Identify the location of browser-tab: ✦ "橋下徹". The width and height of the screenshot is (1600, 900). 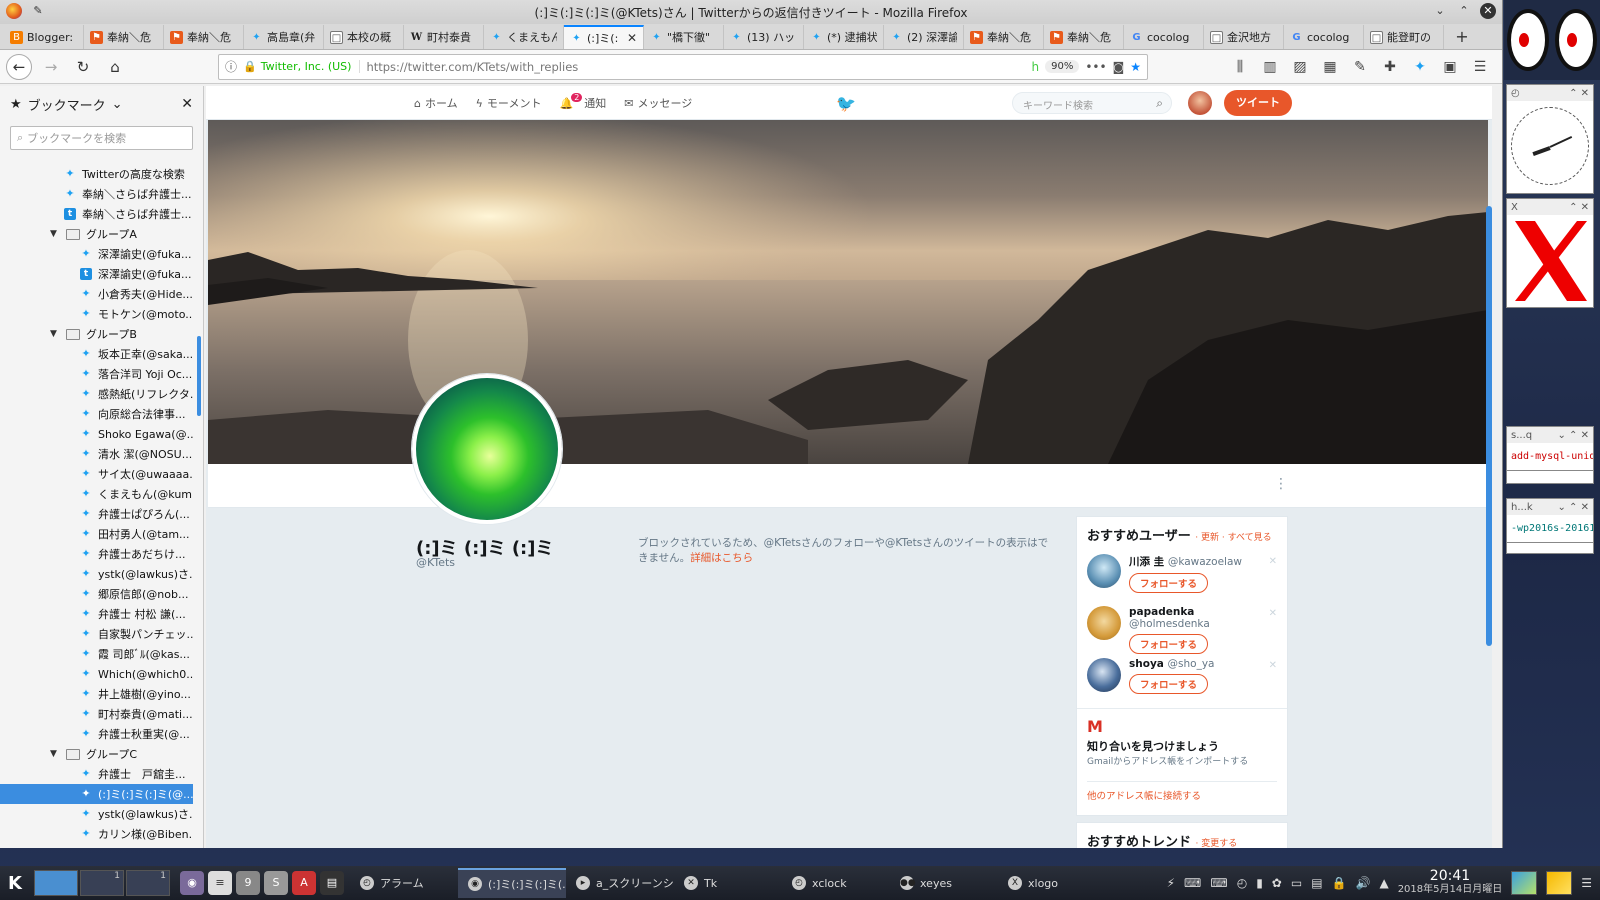
(684, 37).